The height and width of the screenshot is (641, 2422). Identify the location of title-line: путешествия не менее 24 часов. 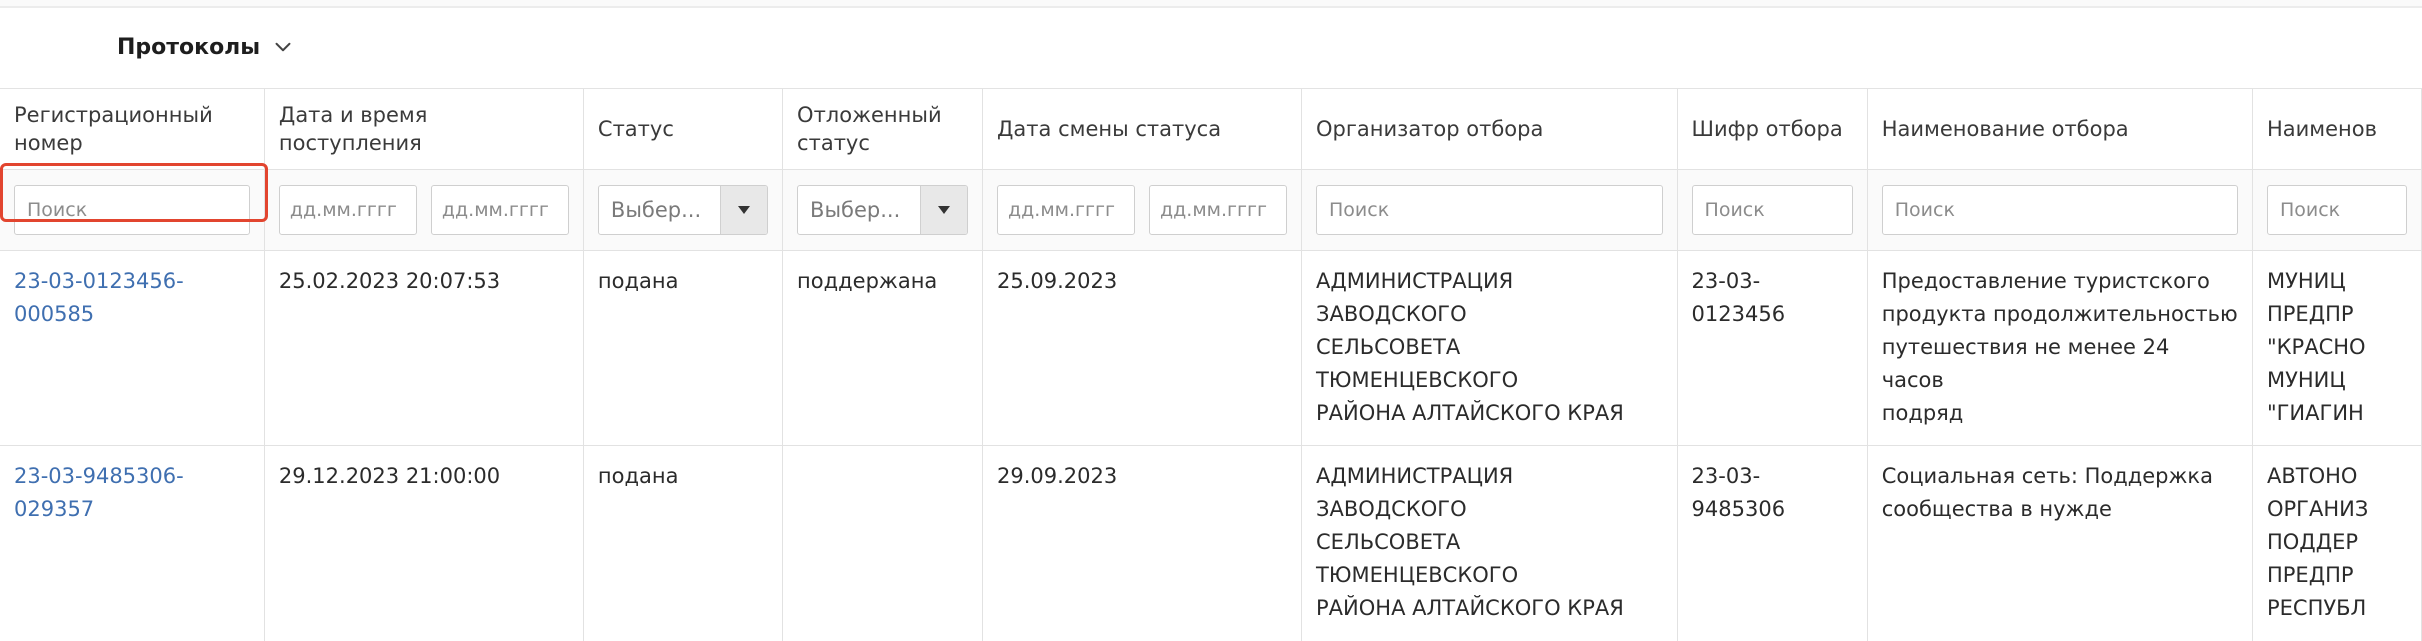
(2060, 364).